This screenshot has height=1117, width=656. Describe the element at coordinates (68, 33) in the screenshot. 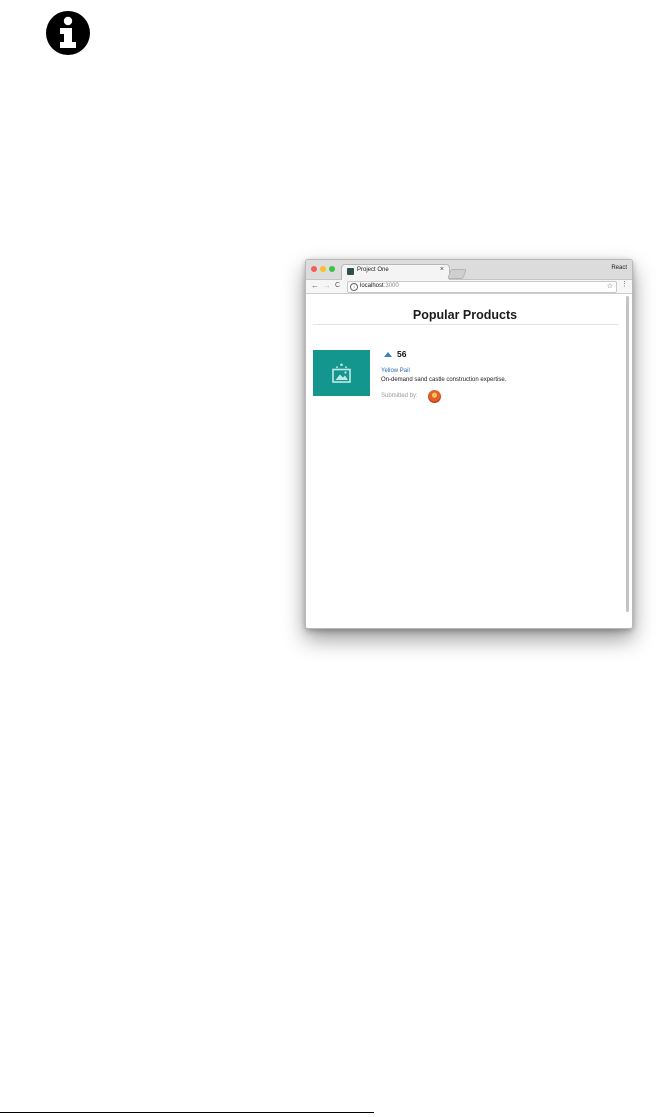

I see `info-icon` at that location.